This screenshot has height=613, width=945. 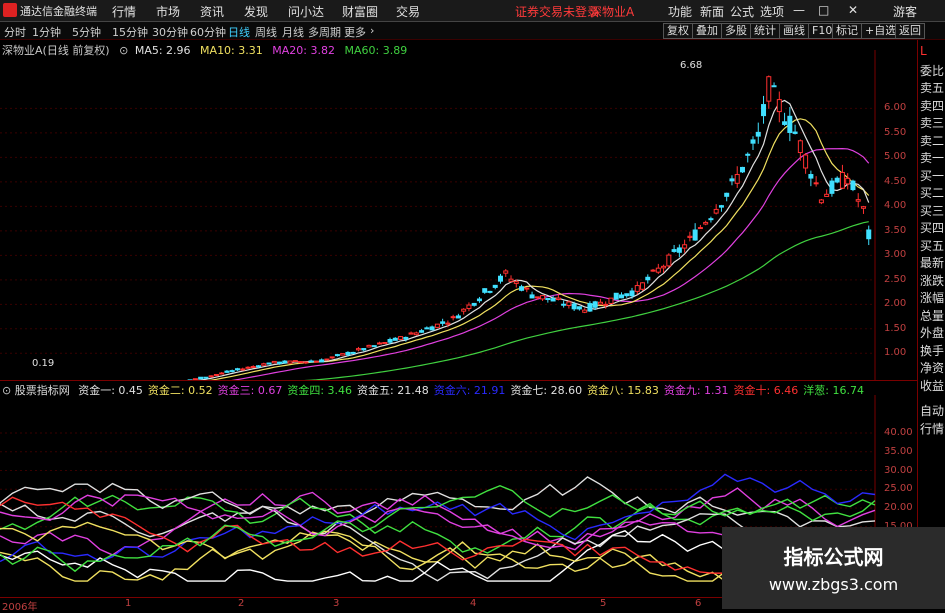 I want to click on menu-item-market: 市场, so click(x=168, y=11).